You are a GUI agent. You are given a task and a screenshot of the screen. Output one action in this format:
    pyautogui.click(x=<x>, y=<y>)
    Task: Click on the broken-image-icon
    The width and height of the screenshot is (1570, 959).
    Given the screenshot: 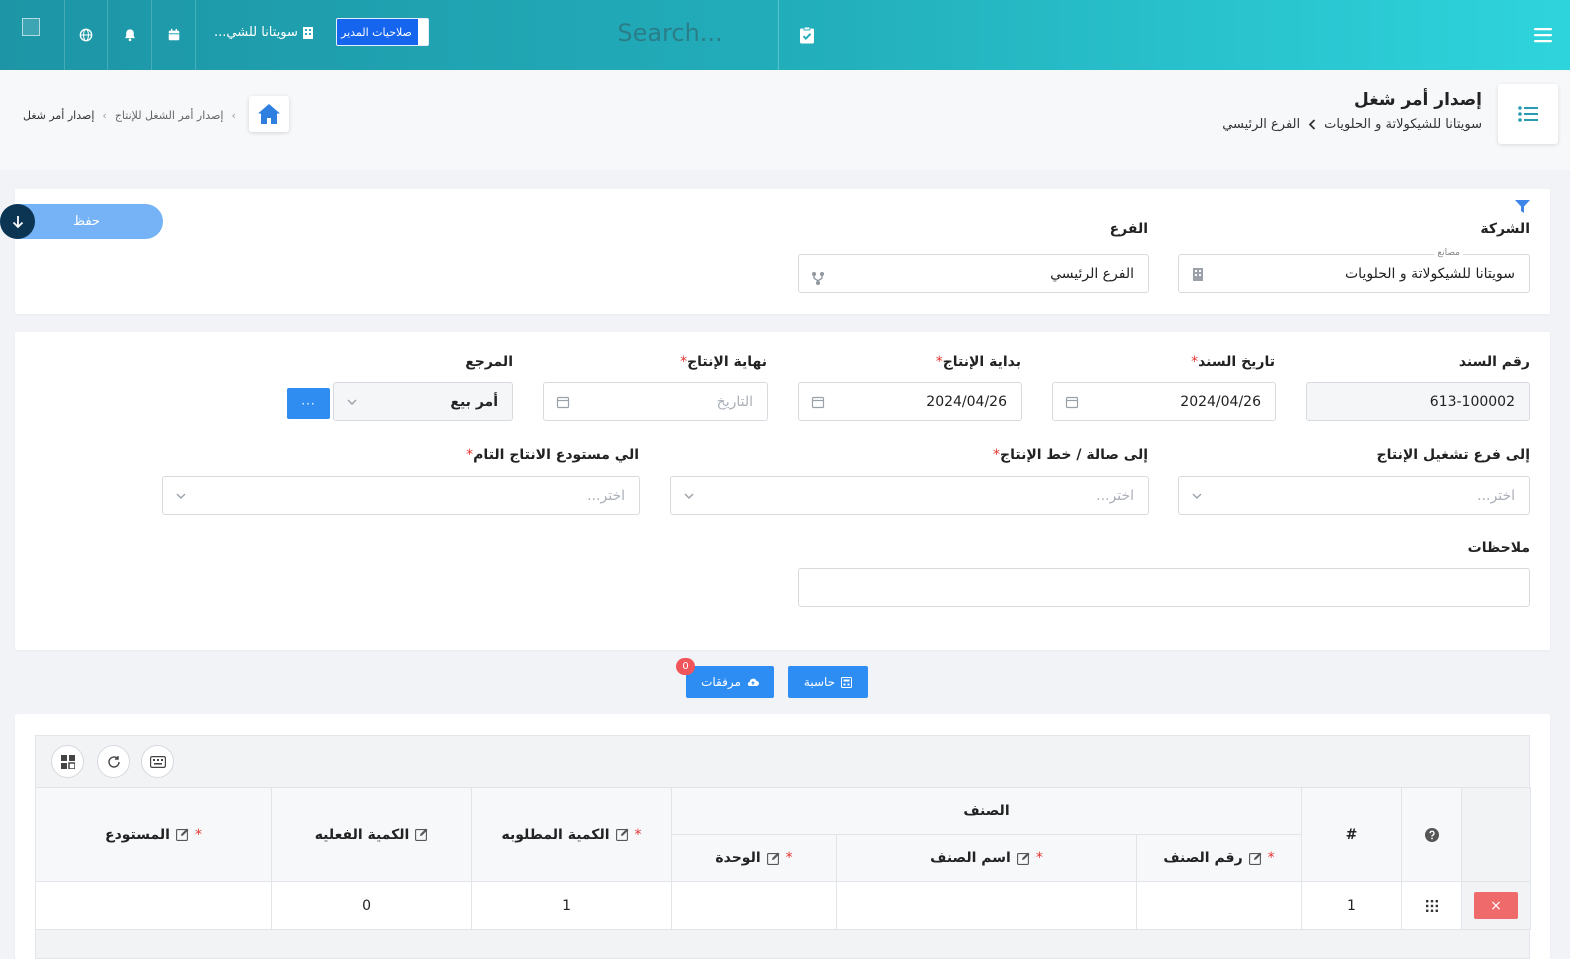 What is the action you would take?
    pyautogui.click(x=31, y=27)
    